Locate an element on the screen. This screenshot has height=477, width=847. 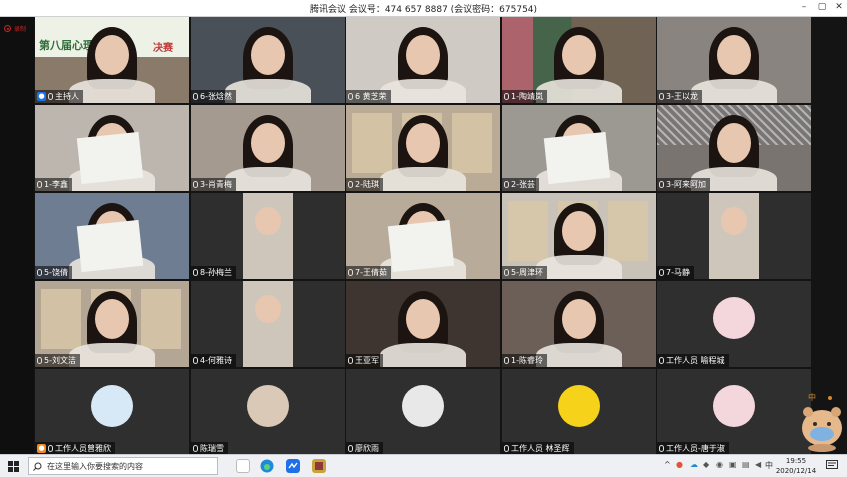
participant-name: 3-肖青梅 is located at coordinates (216, 184).